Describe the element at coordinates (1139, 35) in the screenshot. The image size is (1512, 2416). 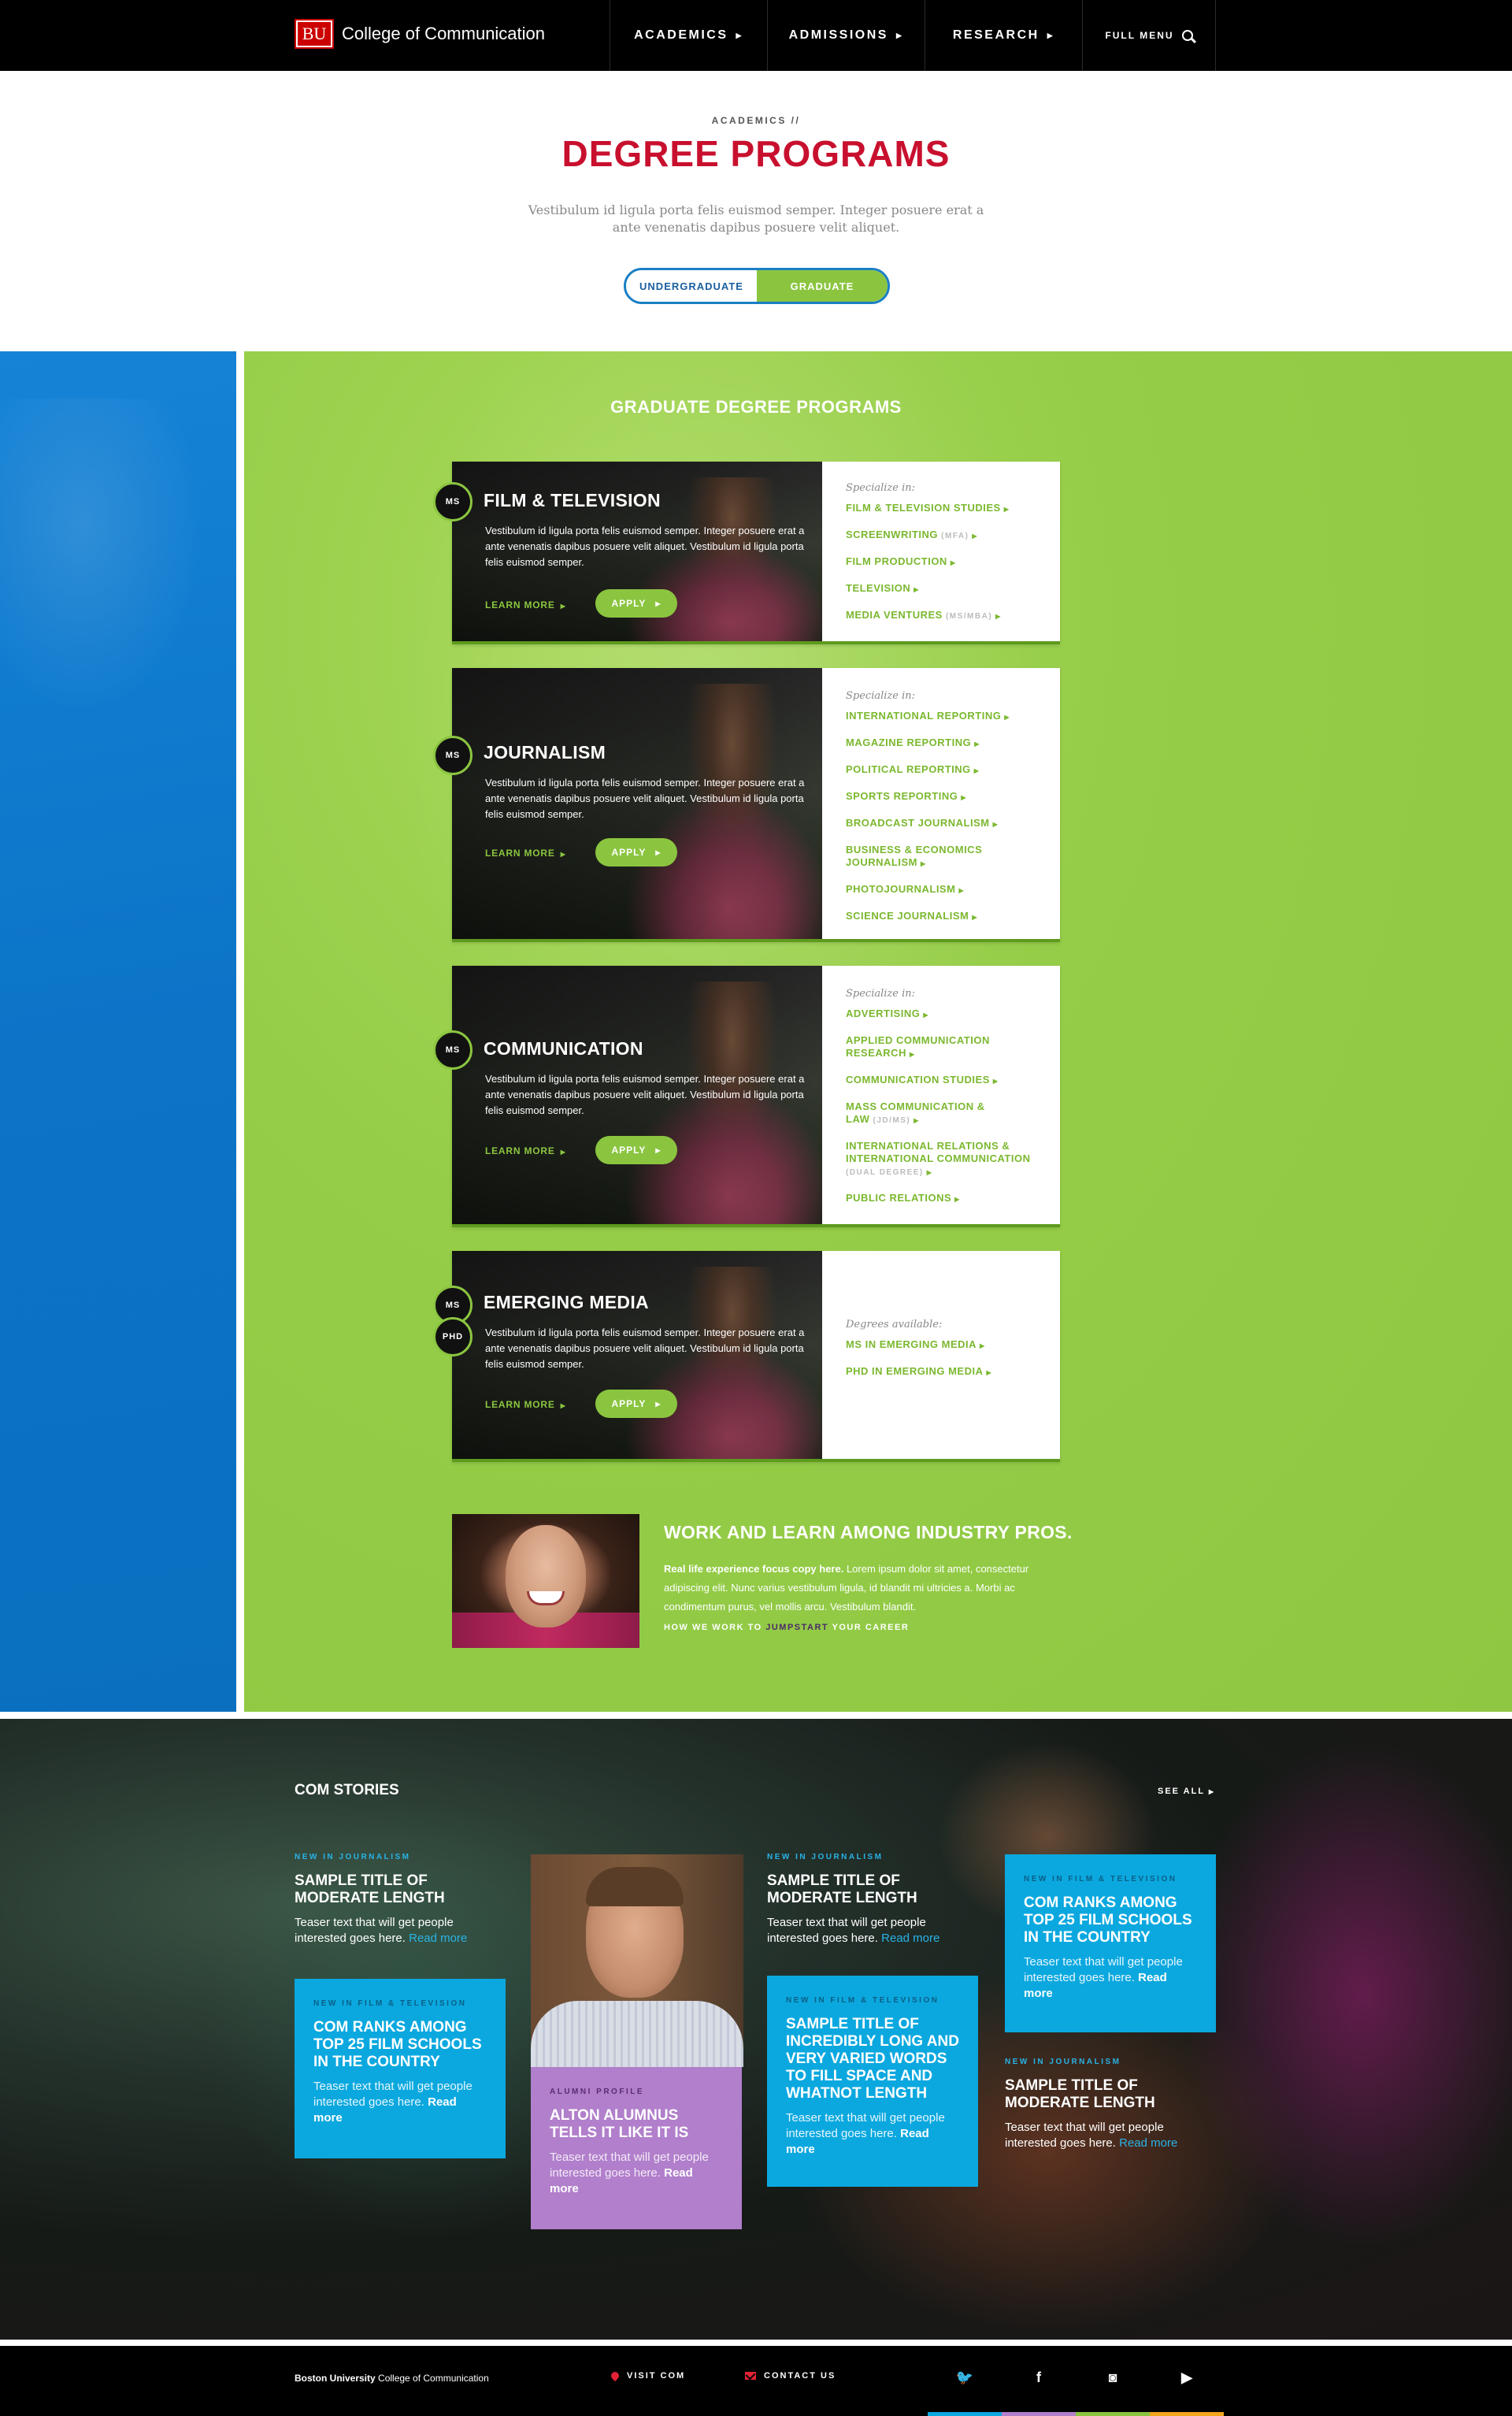
I see `nav-full-menu-label: FULL MENU` at that location.